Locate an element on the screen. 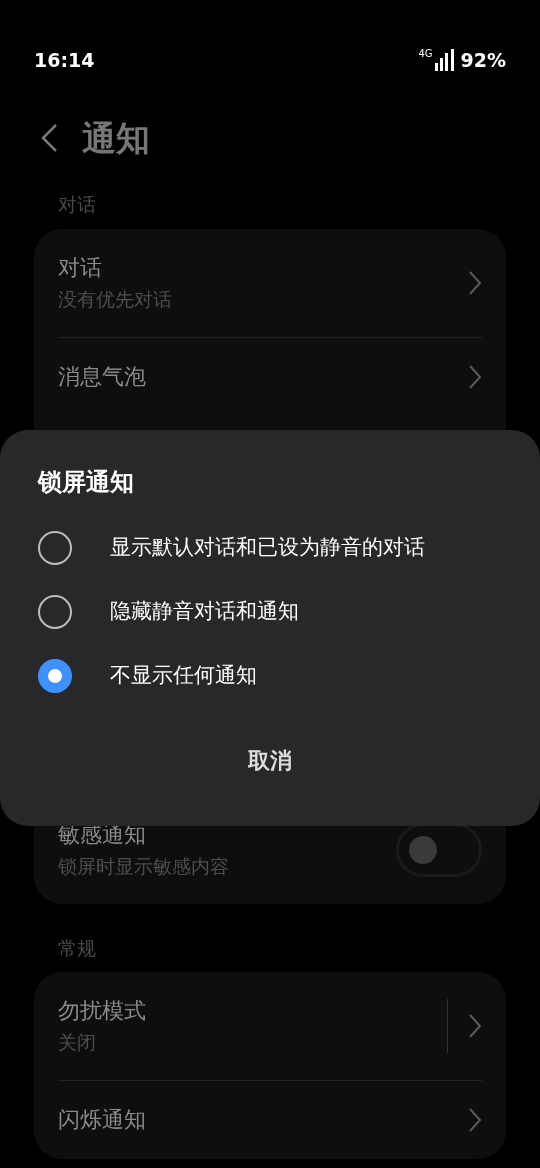 This screenshot has height=1168, width=540. radio-option: 不显示任何通知 is located at coordinates (270, 676).